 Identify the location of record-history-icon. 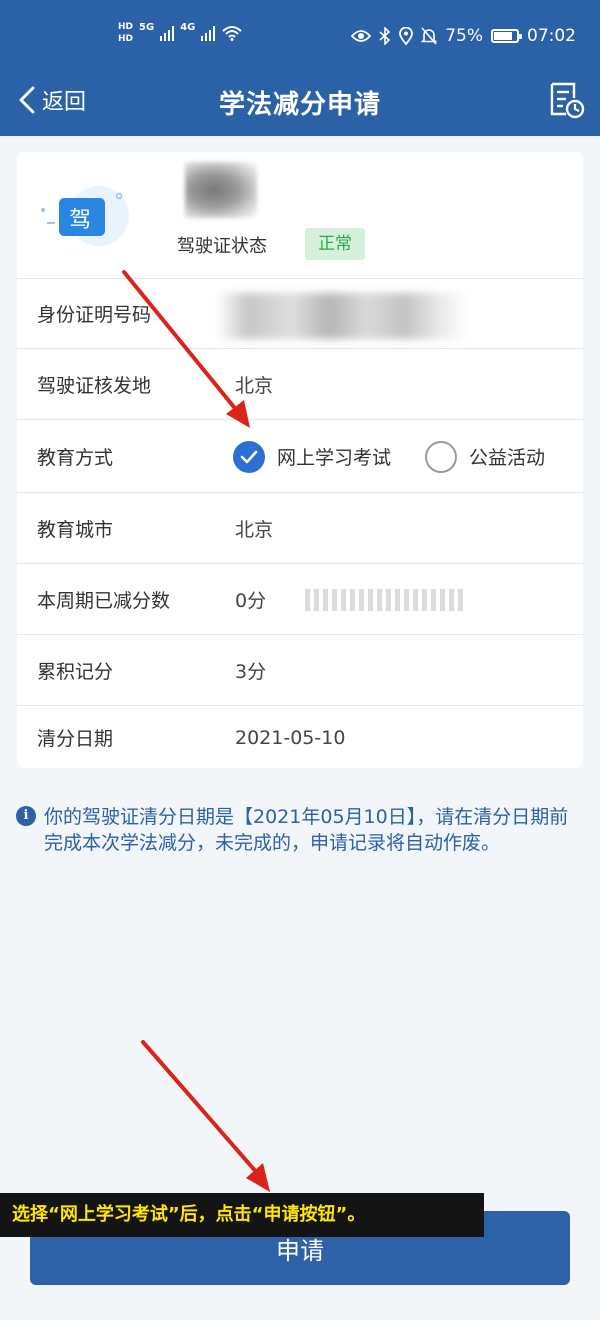
(566, 100).